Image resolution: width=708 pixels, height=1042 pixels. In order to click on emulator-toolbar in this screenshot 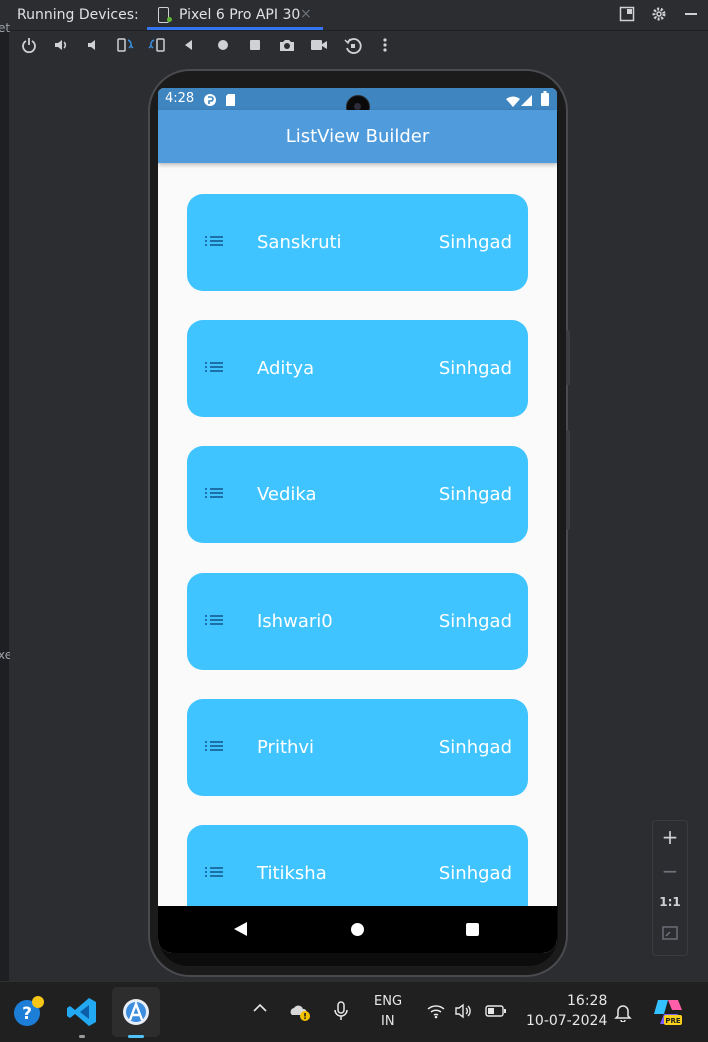, I will do `click(359, 48)`.